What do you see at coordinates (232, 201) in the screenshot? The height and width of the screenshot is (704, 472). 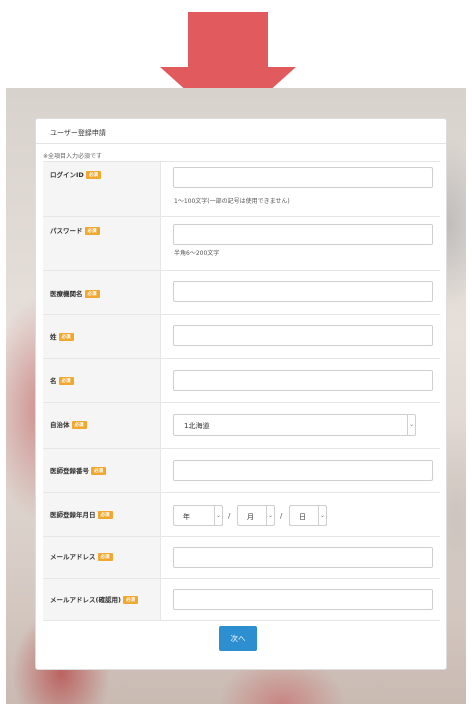 I see `login-id-hint: 1～100文字(一部の記号は使用できません)` at bounding box center [232, 201].